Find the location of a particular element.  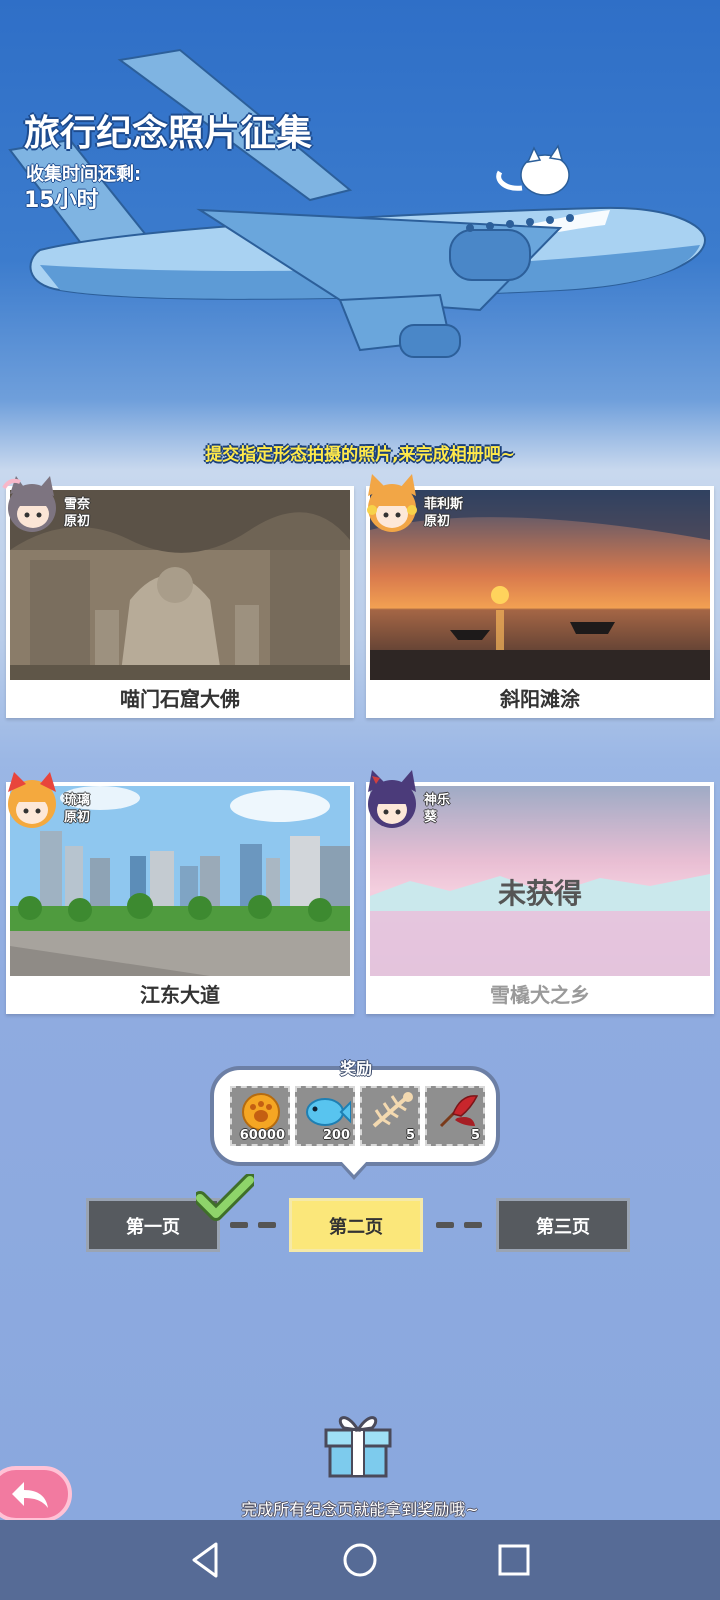

photo-card-sunset-beach: 菲利斯 原初 斜阳滩涂 is located at coordinates (540, 596).